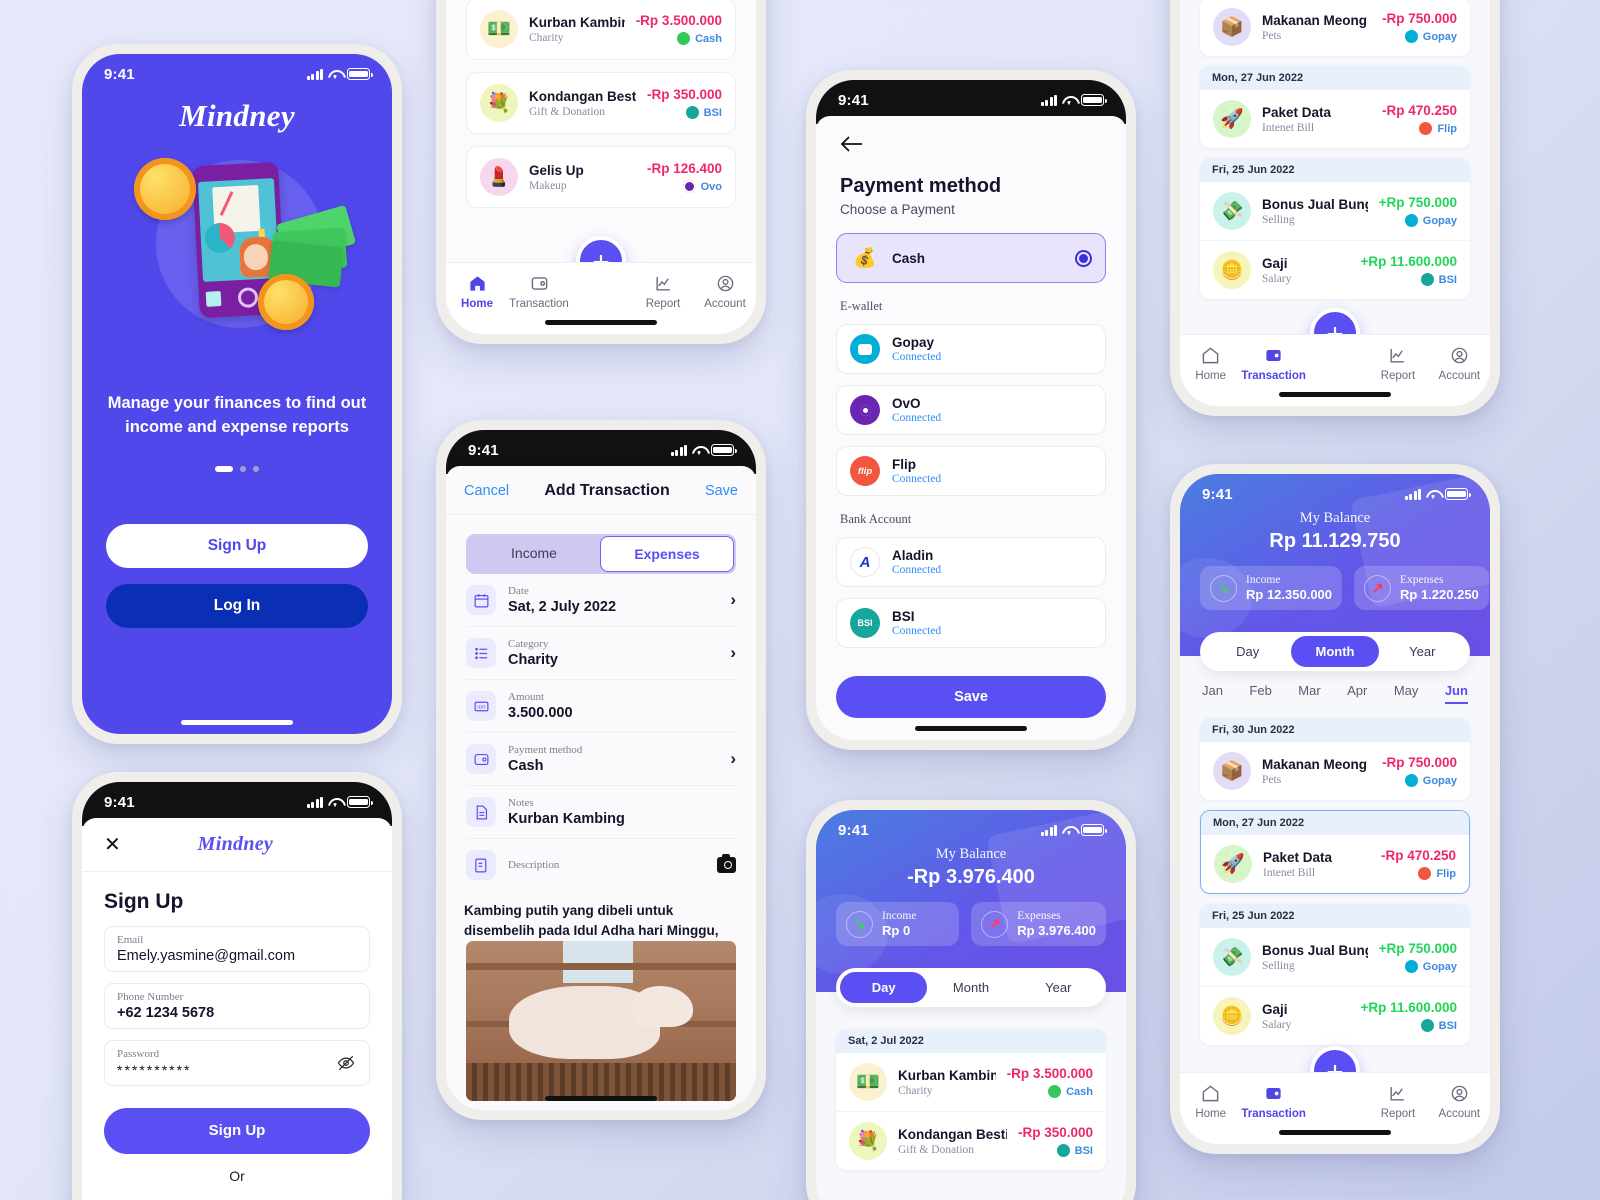  What do you see at coordinates (898, 924) in the screenshot?
I see `income-card: ↘ Income Rp 0` at bounding box center [898, 924].